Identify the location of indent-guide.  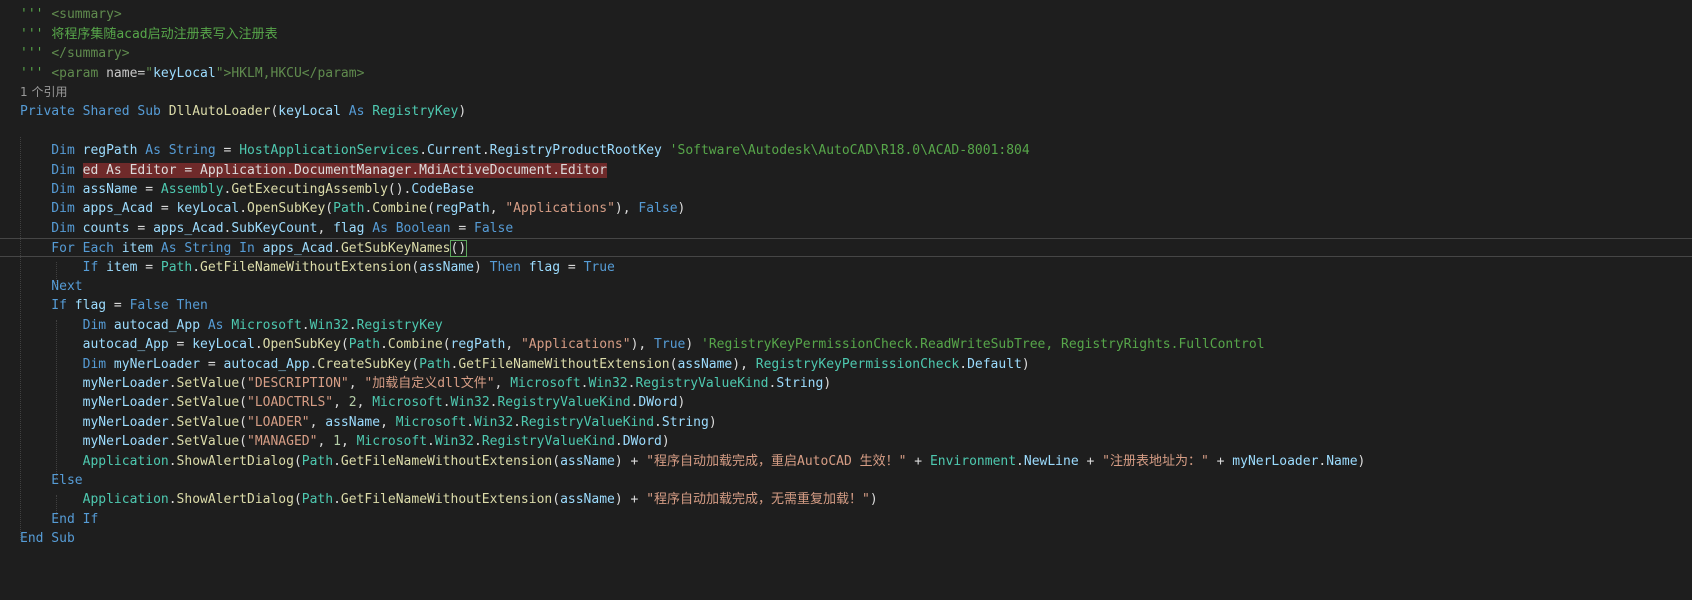
(56, 505).